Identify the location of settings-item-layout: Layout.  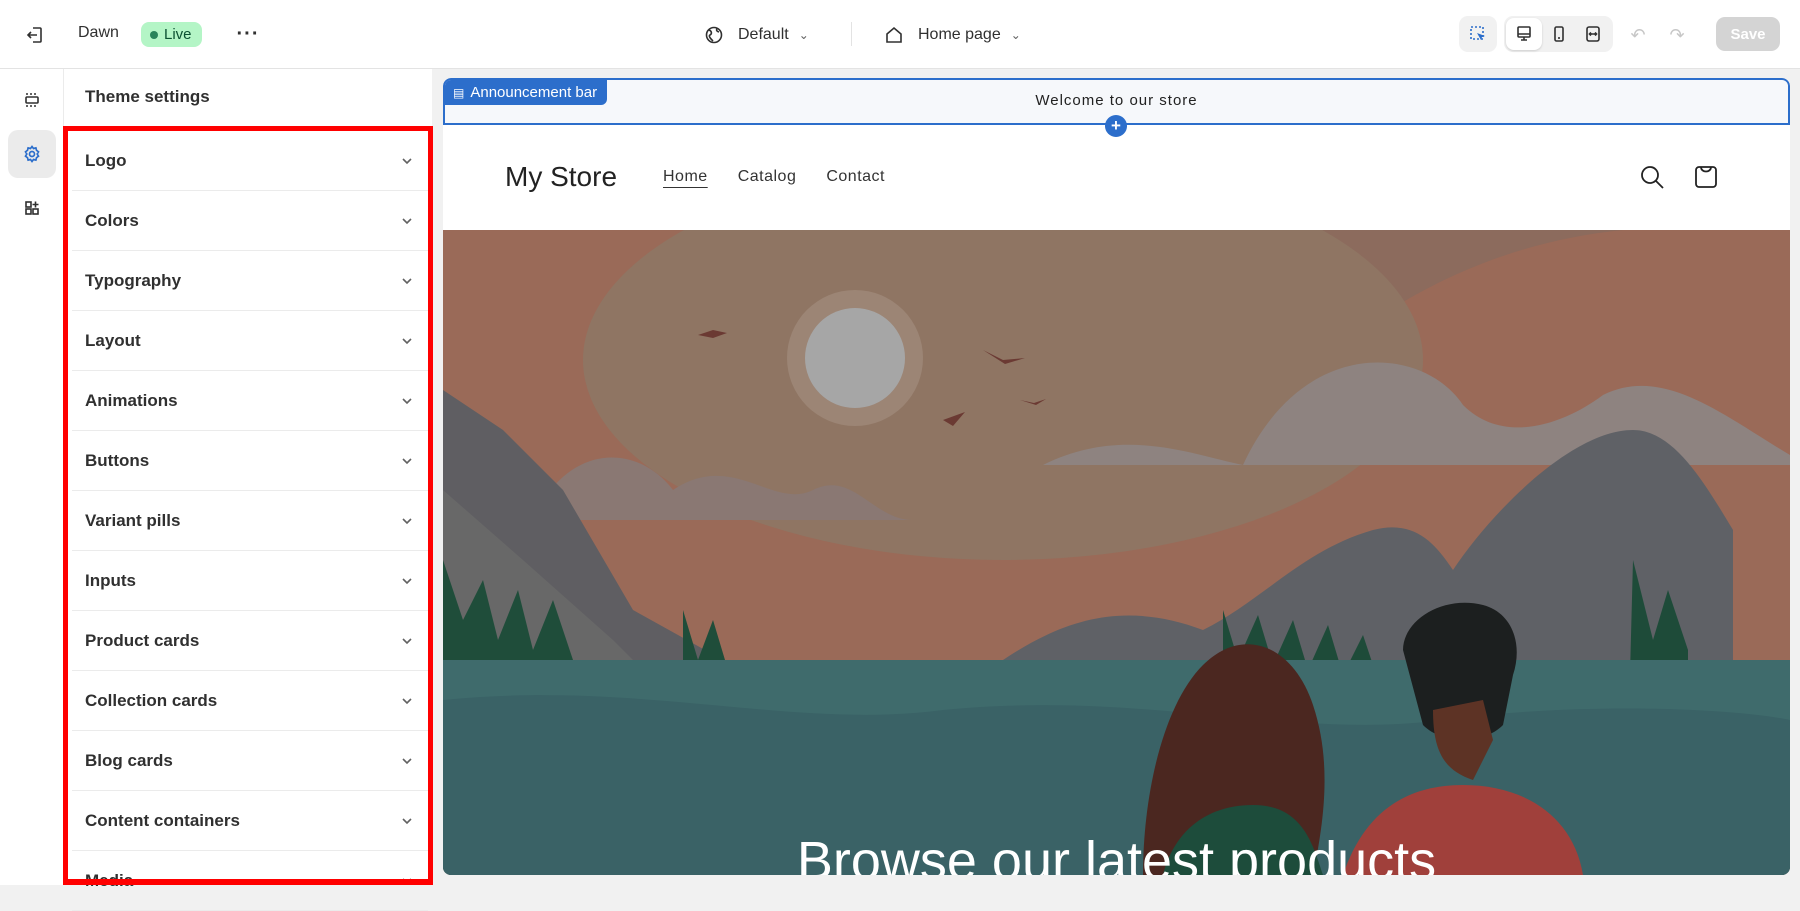
(250, 341).